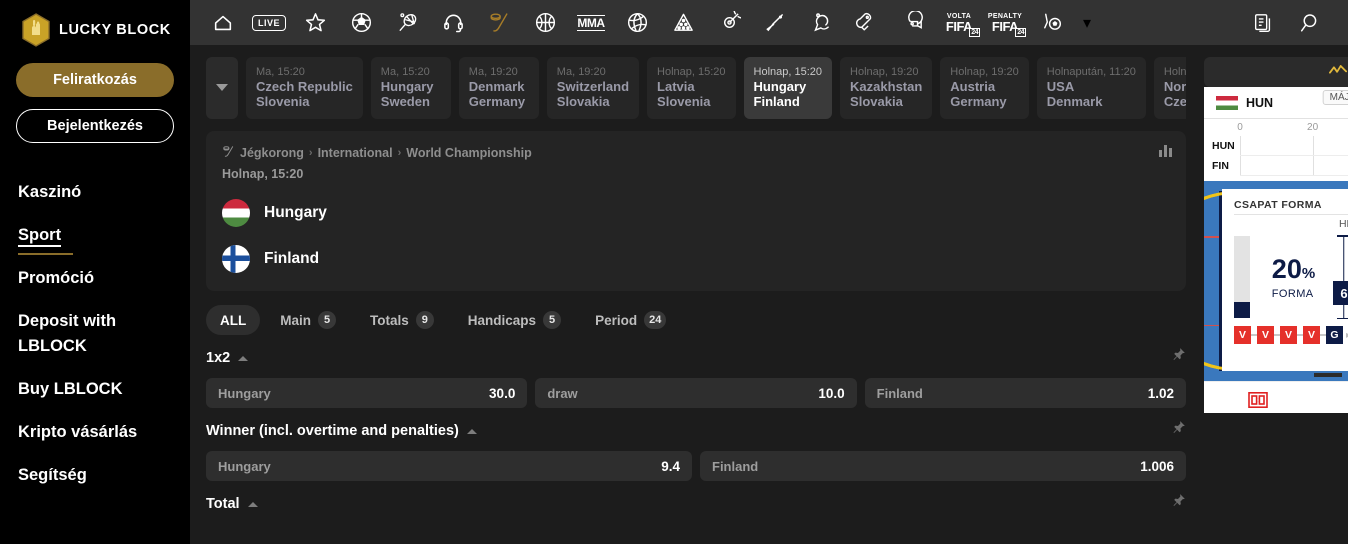 The height and width of the screenshot is (544, 1348). What do you see at coordinates (218, 358) in the screenshot?
I see `market-title: 1x2` at bounding box center [218, 358].